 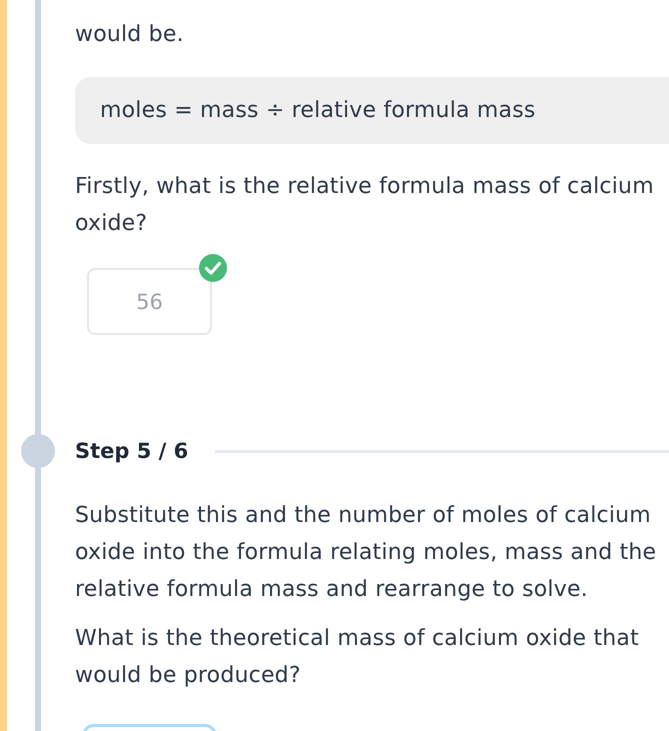 I want to click on answer-field: 56, so click(x=149, y=301).